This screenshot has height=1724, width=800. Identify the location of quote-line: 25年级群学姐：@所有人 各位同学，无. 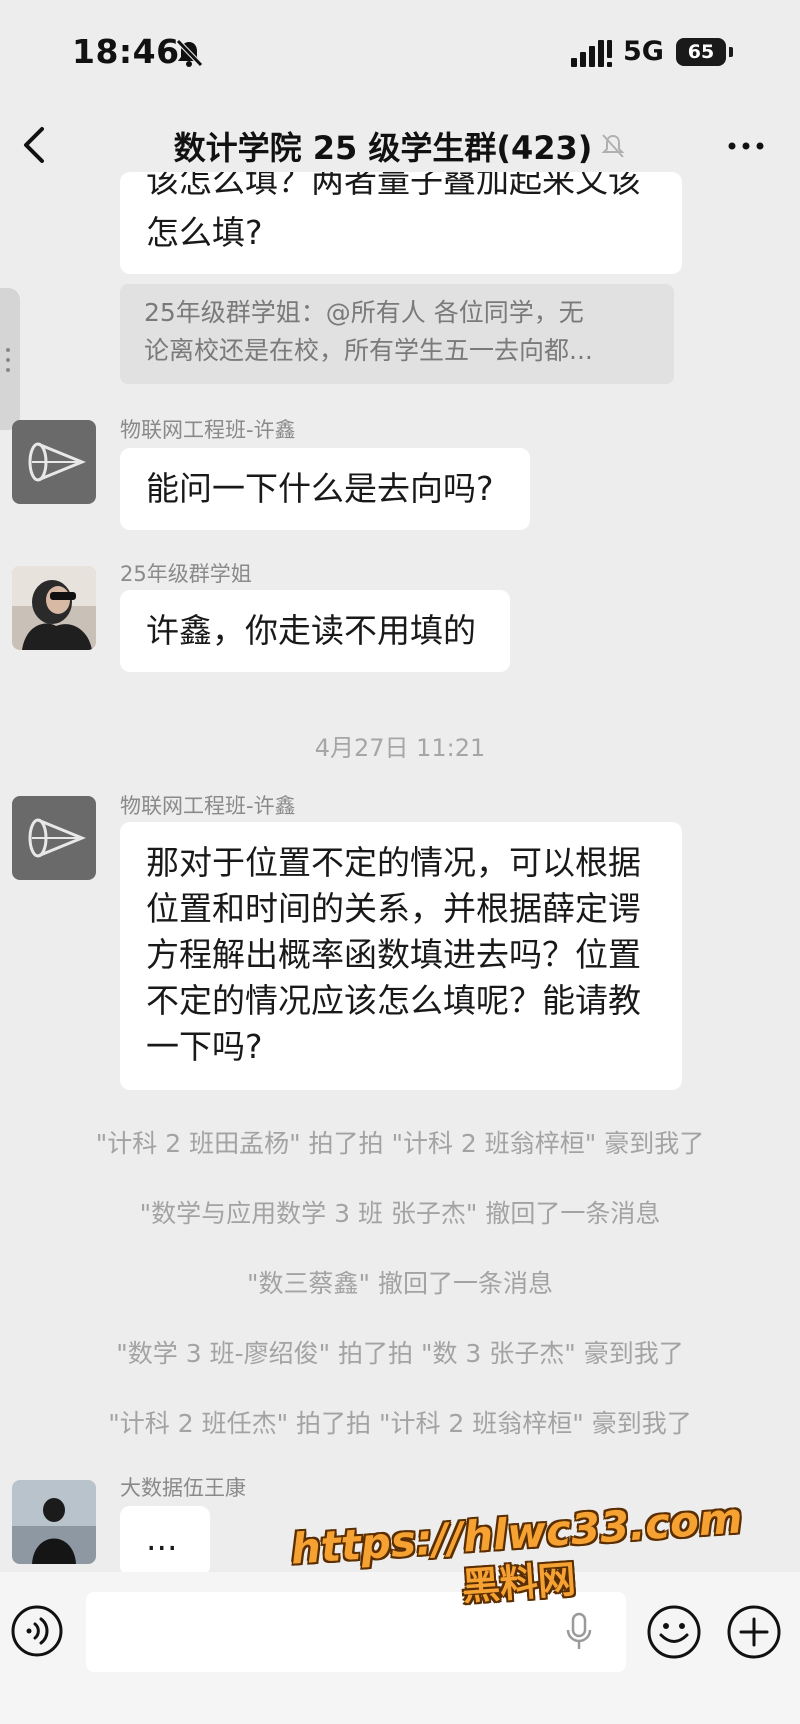
(364, 312).